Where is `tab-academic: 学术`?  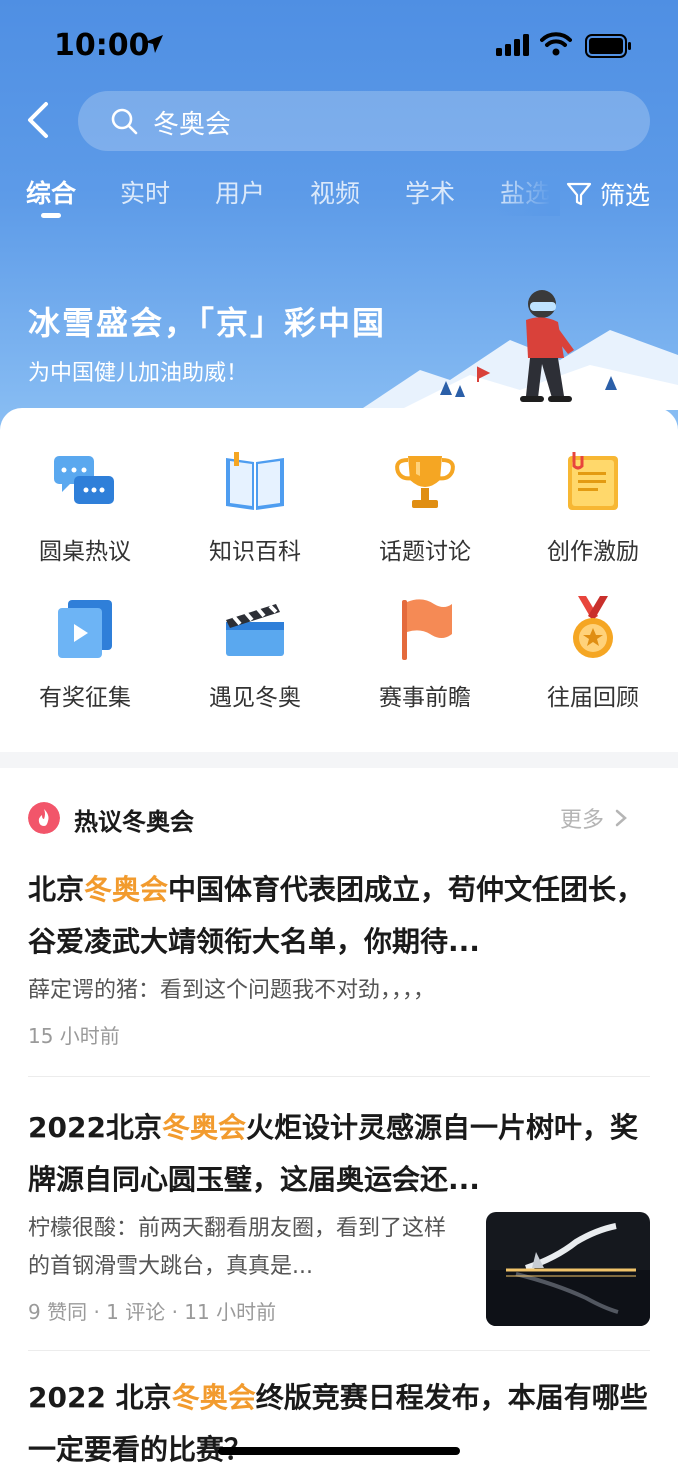
tab-academic: 学术 is located at coordinates (430, 192).